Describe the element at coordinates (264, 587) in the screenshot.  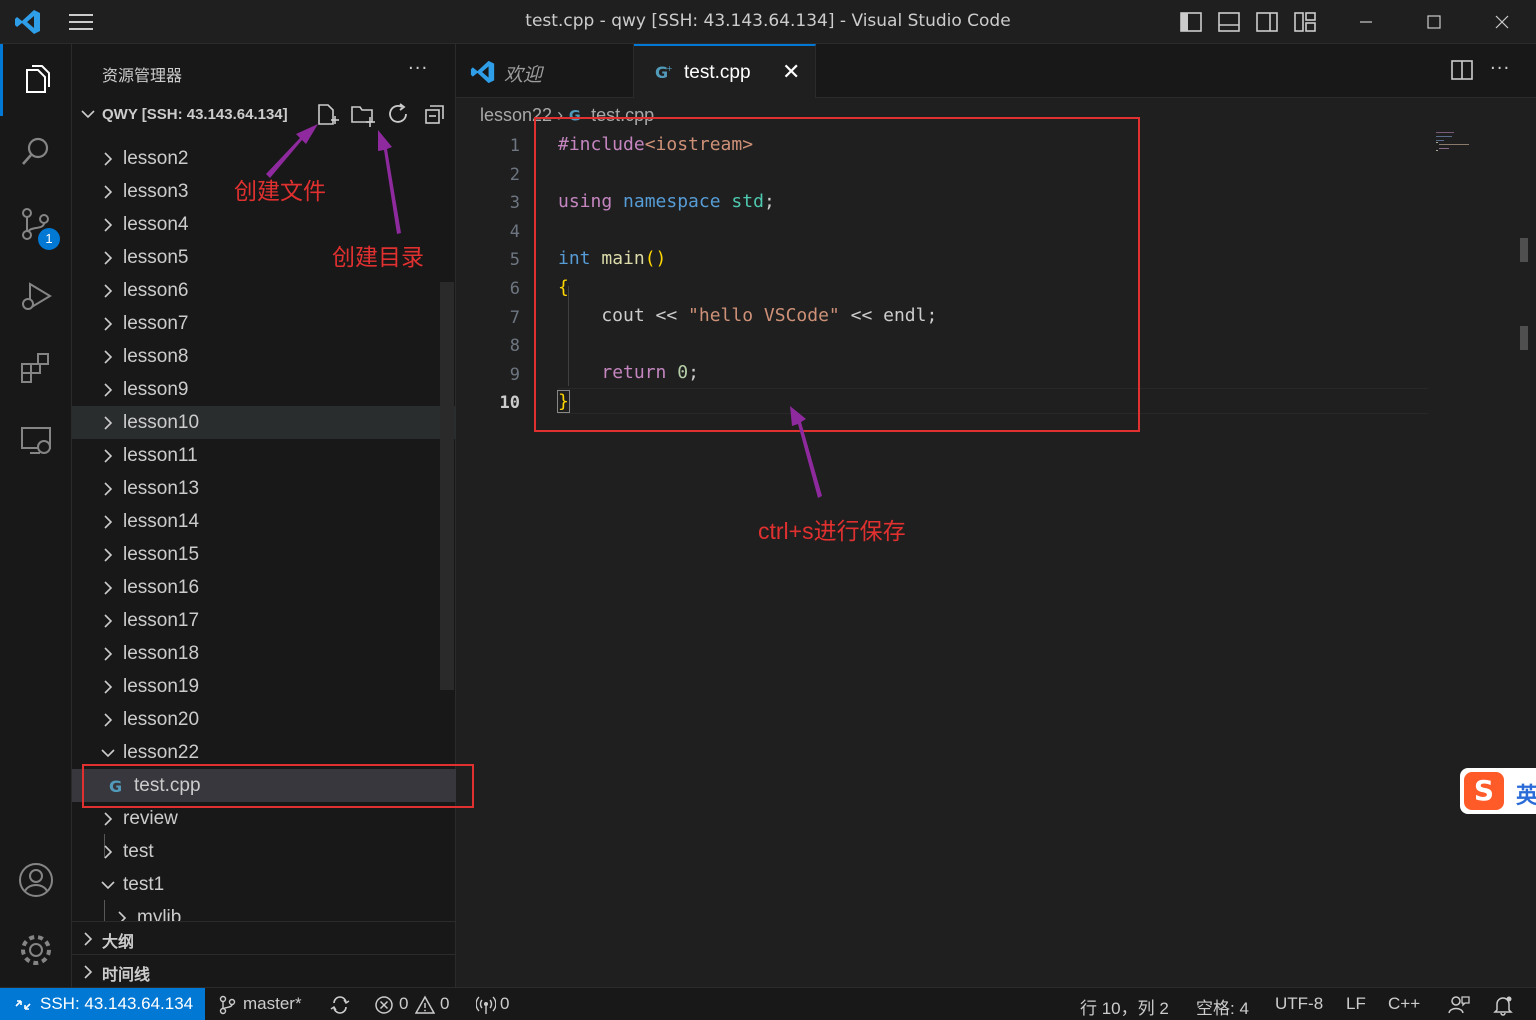
I see `tree-folder-item: lesson16` at that location.